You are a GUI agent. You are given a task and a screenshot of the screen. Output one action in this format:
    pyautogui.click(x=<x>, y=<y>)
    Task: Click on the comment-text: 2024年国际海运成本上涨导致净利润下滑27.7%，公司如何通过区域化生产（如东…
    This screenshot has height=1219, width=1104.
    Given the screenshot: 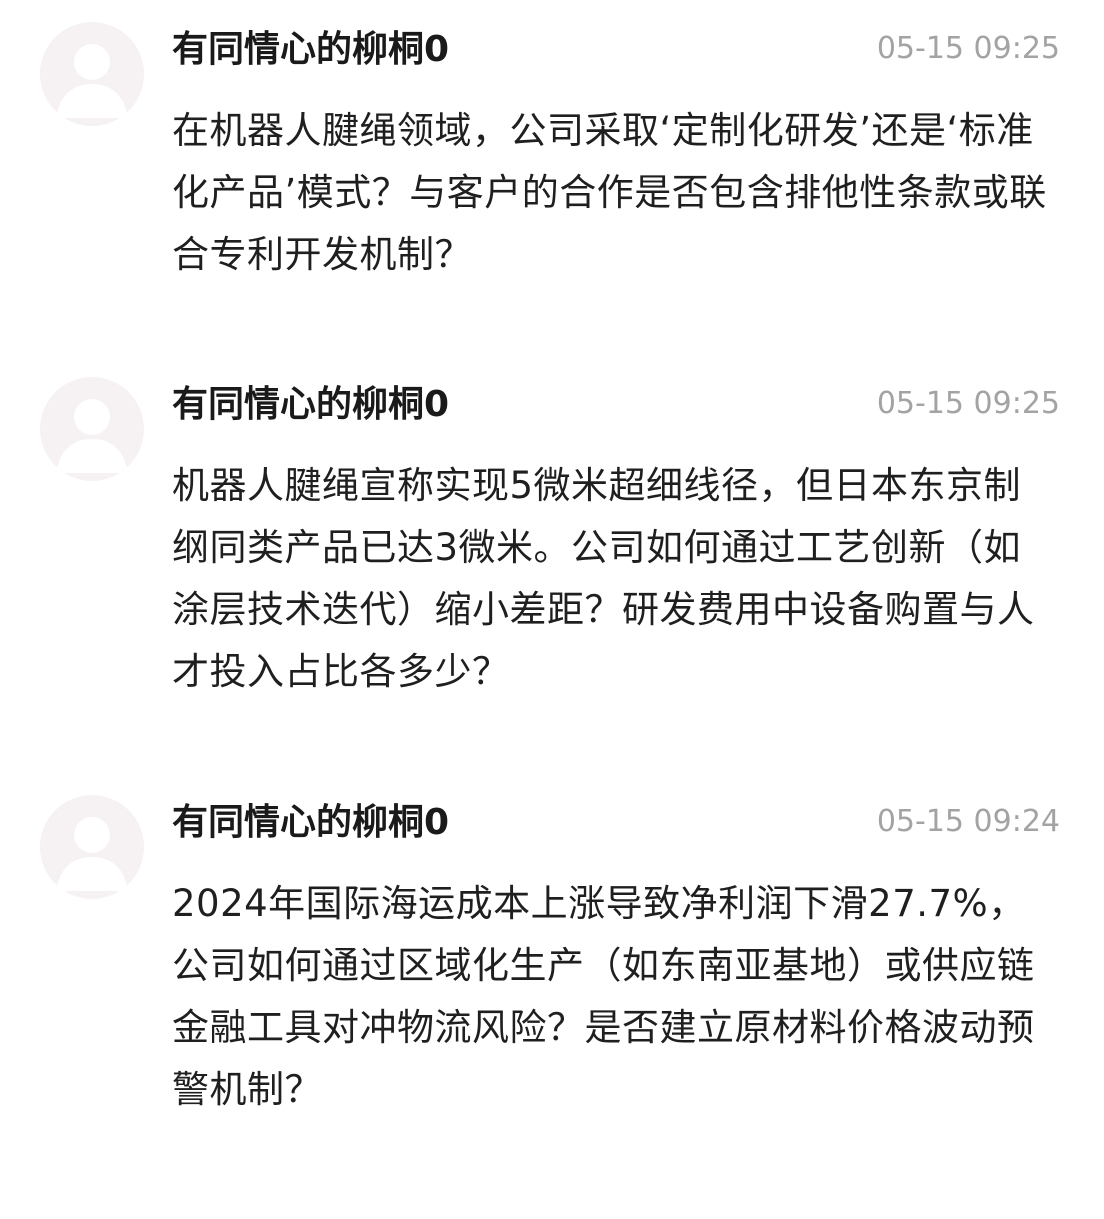 What is the action you would take?
    pyautogui.click(x=603, y=996)
    